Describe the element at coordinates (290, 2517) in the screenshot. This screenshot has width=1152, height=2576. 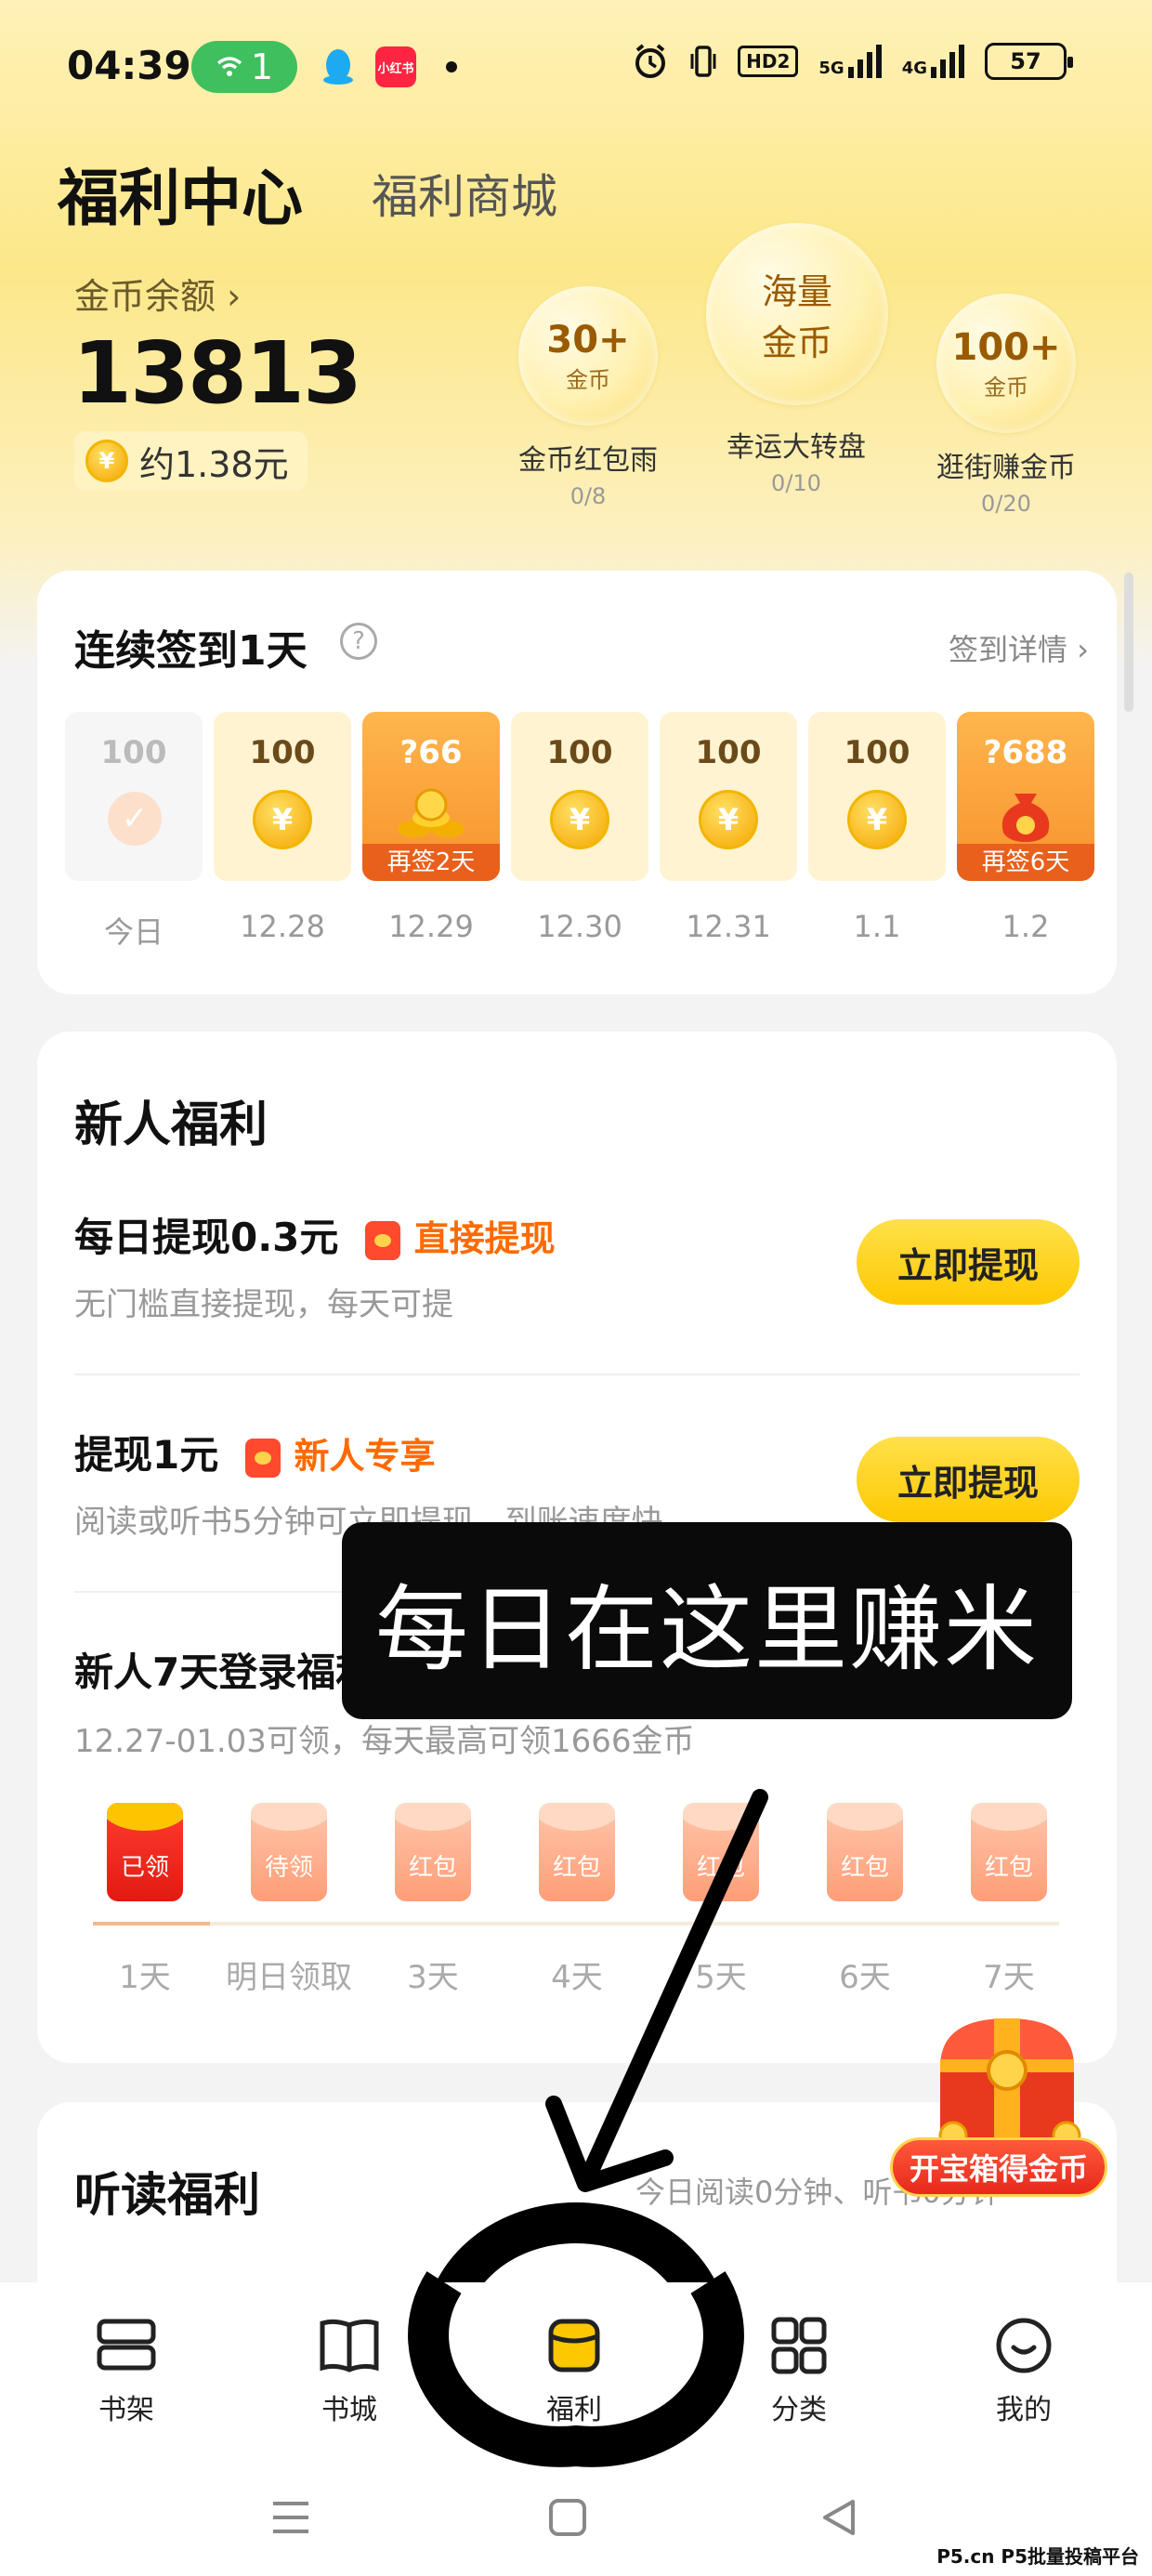
I see `menu-icon` at that location.